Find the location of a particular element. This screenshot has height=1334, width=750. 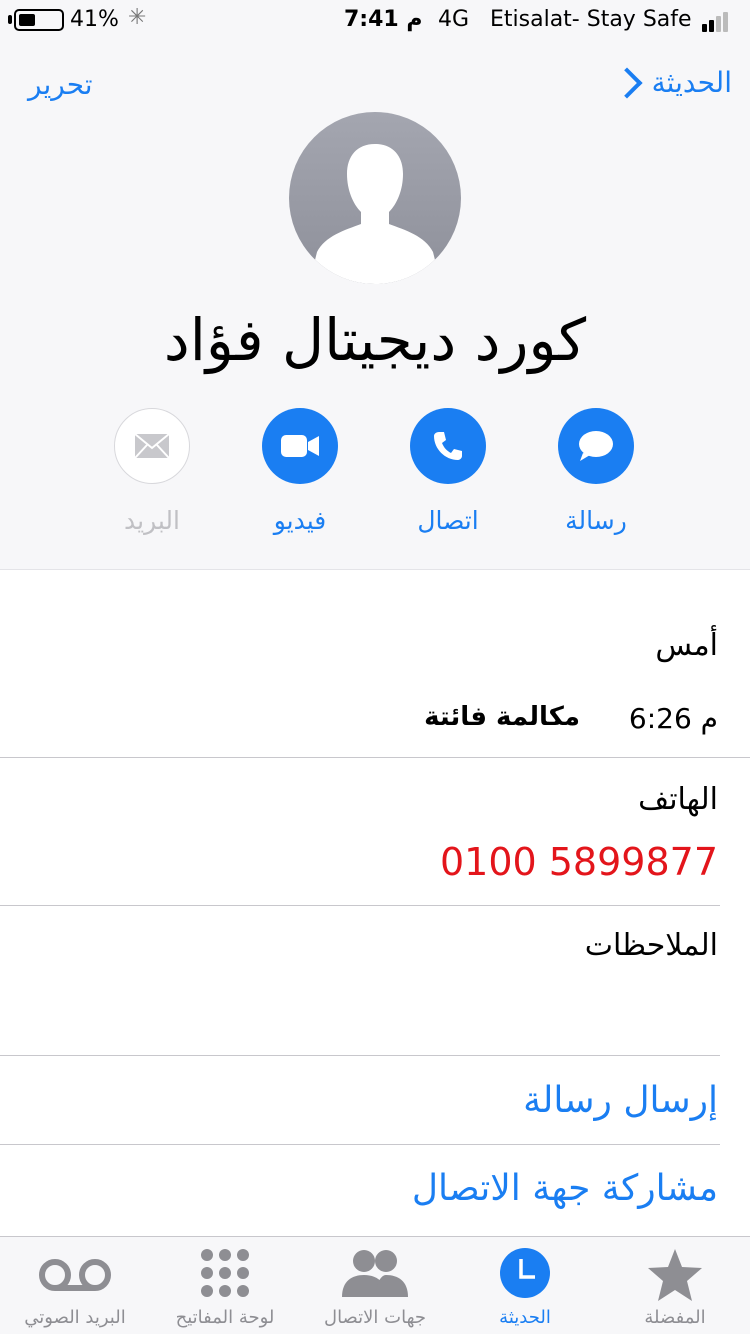

tab-favorites: المفضلة is located at coordinates (675, 1285).